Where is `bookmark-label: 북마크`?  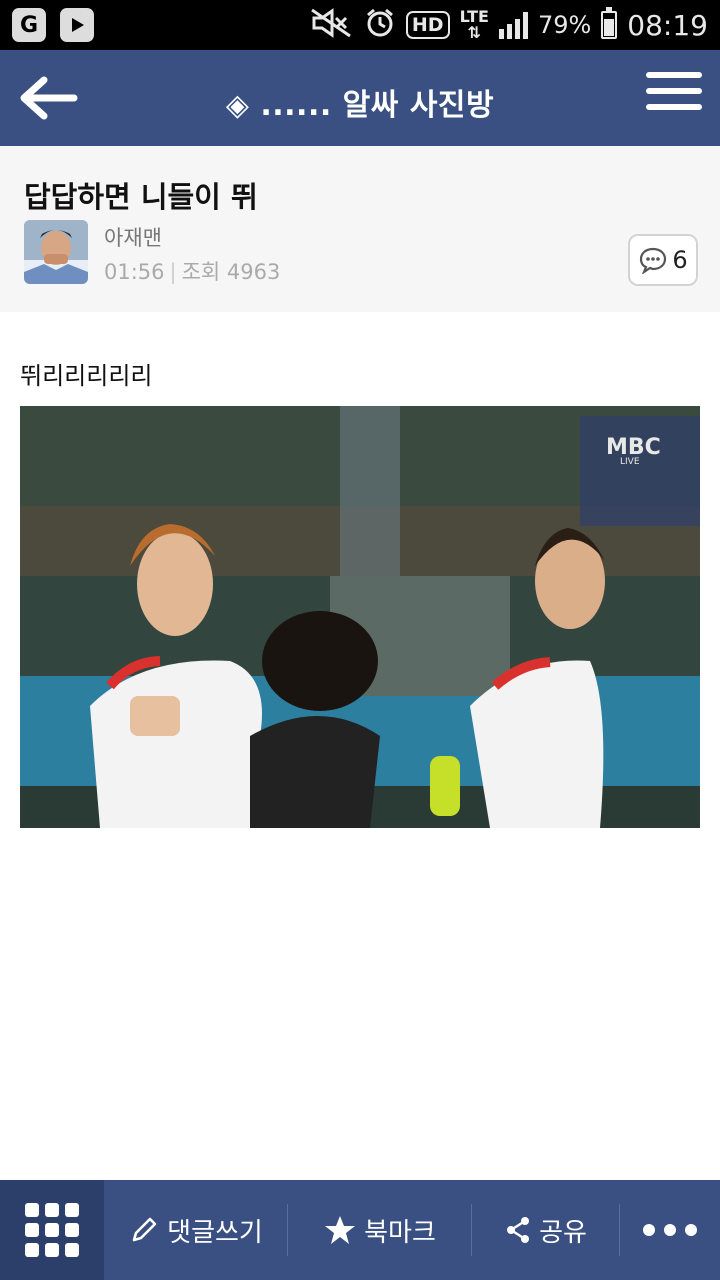
bookmark-label: 북마크 is located at coordinates (400, 1232).